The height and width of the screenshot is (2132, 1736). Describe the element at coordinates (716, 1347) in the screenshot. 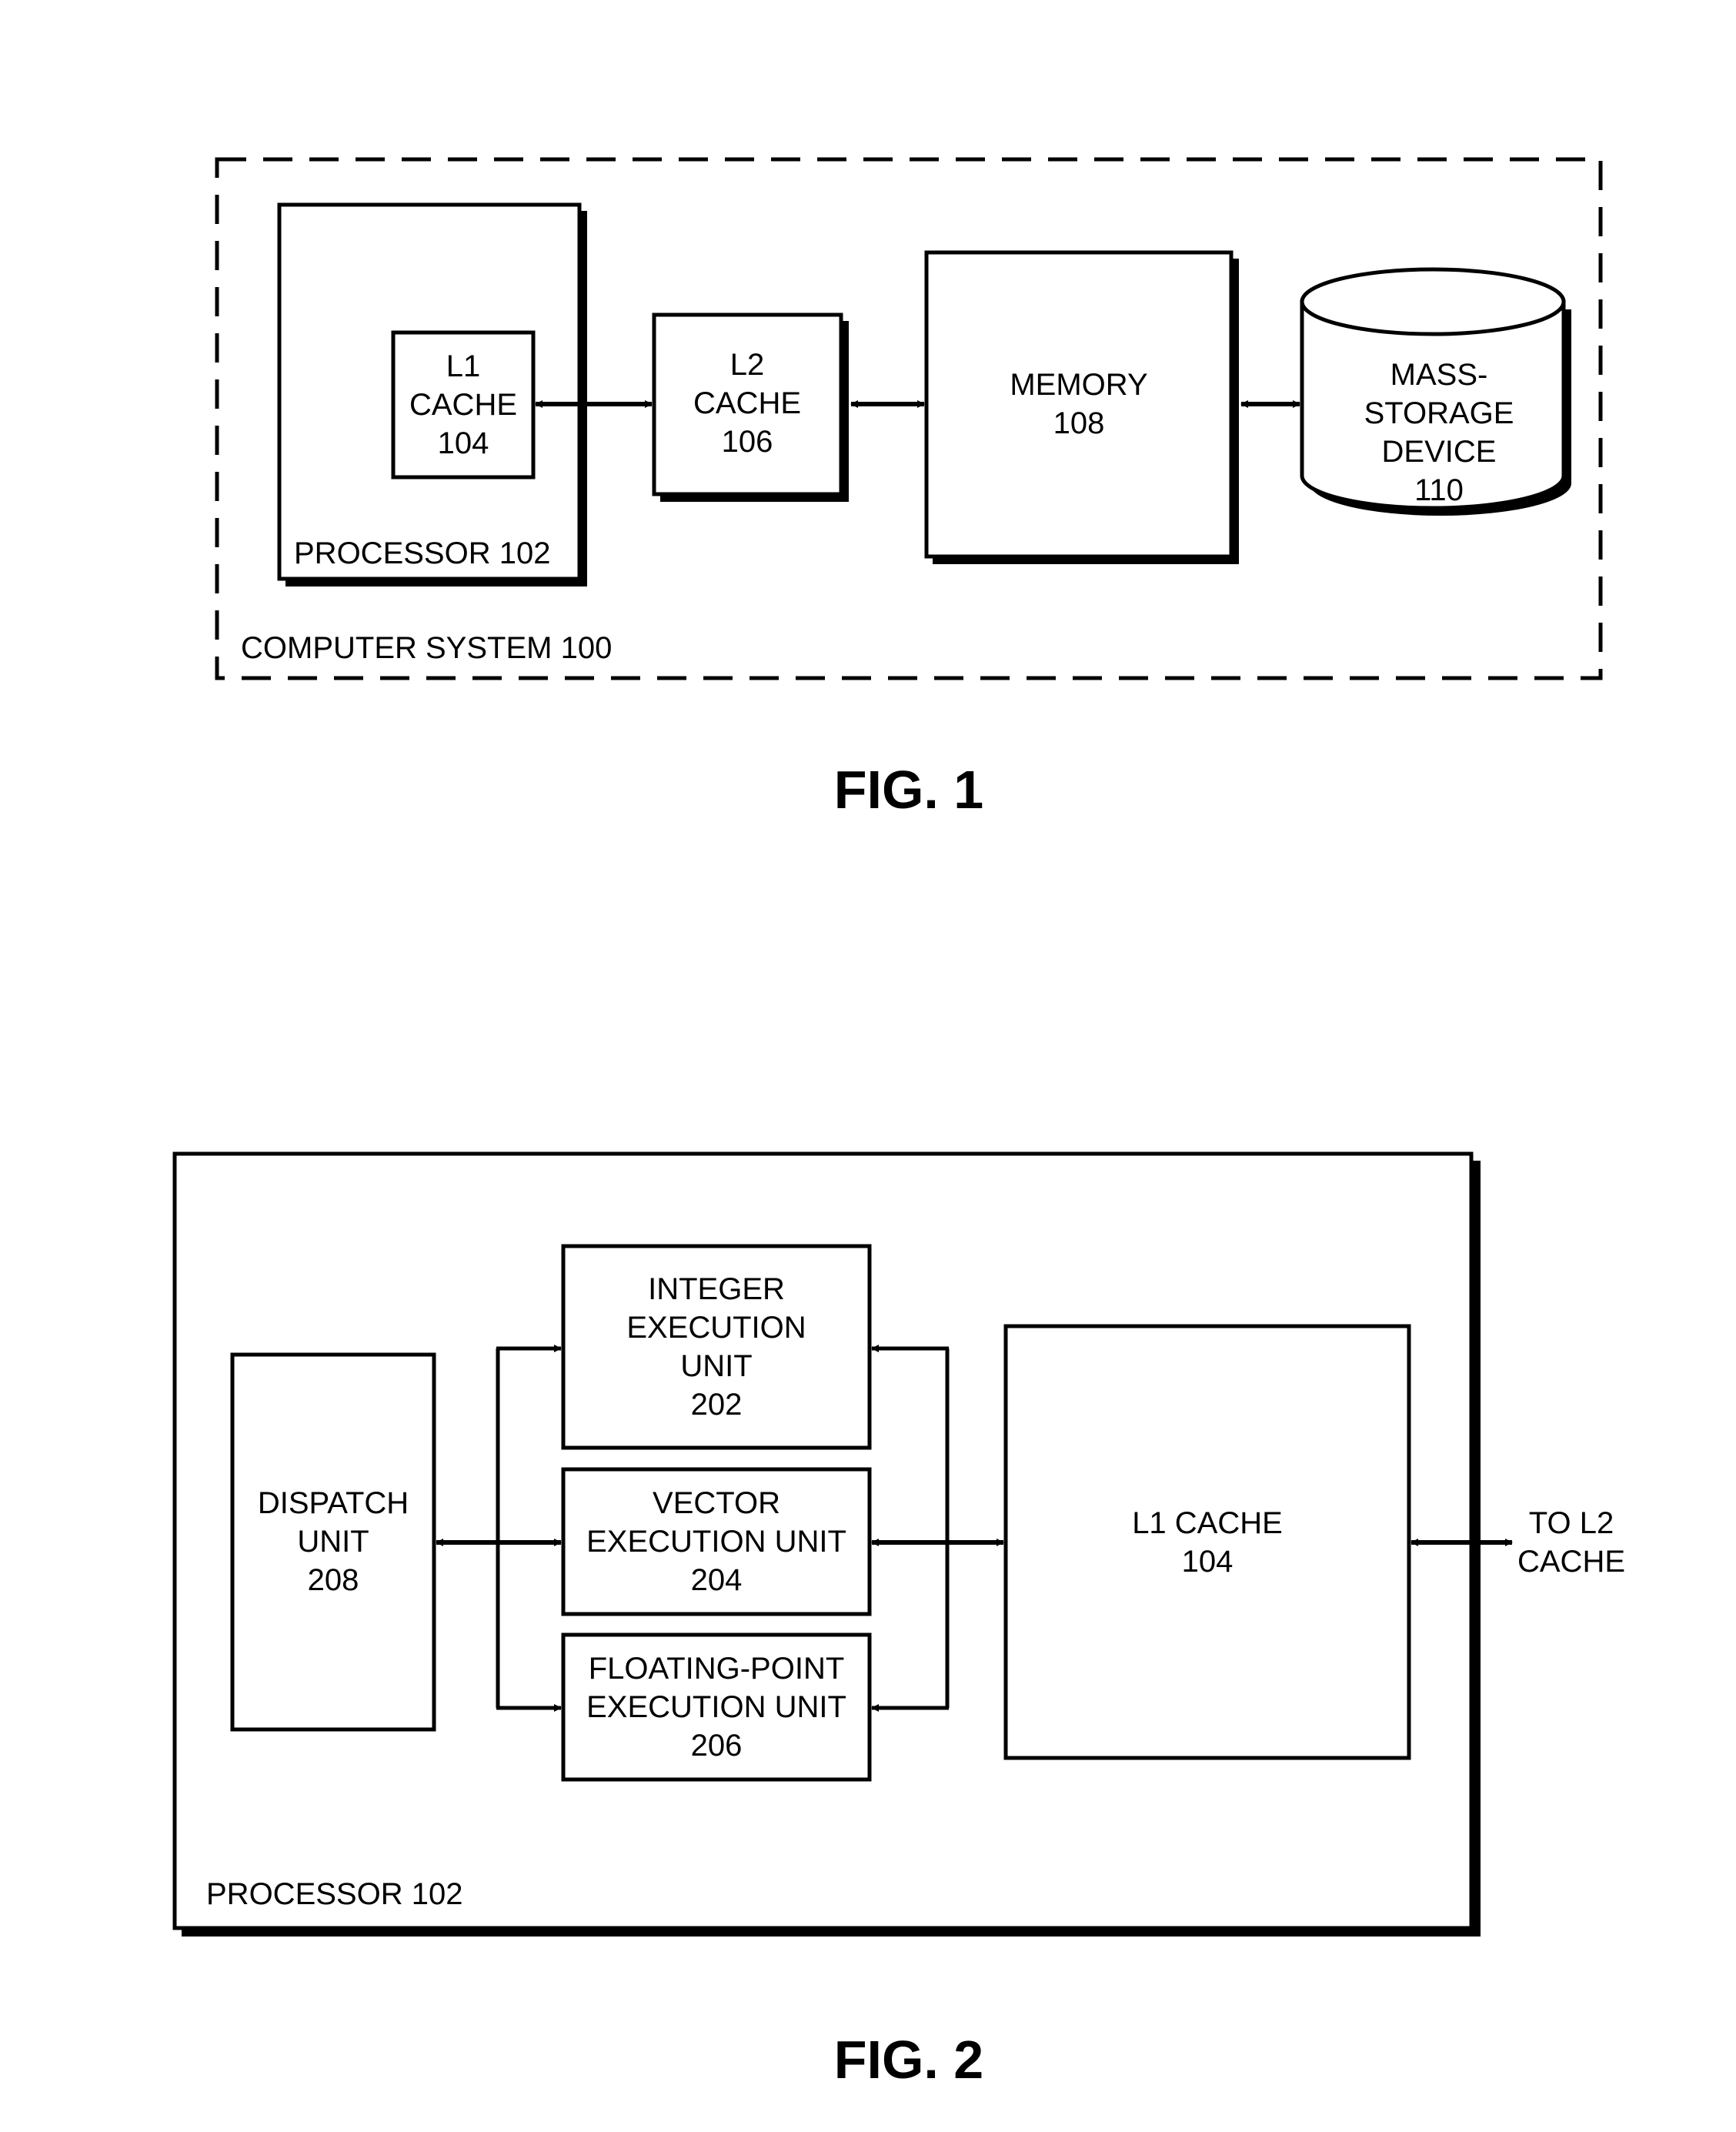

I see `integer-unit-box: INTEGER EXECUTION UNIT 202` at that location.